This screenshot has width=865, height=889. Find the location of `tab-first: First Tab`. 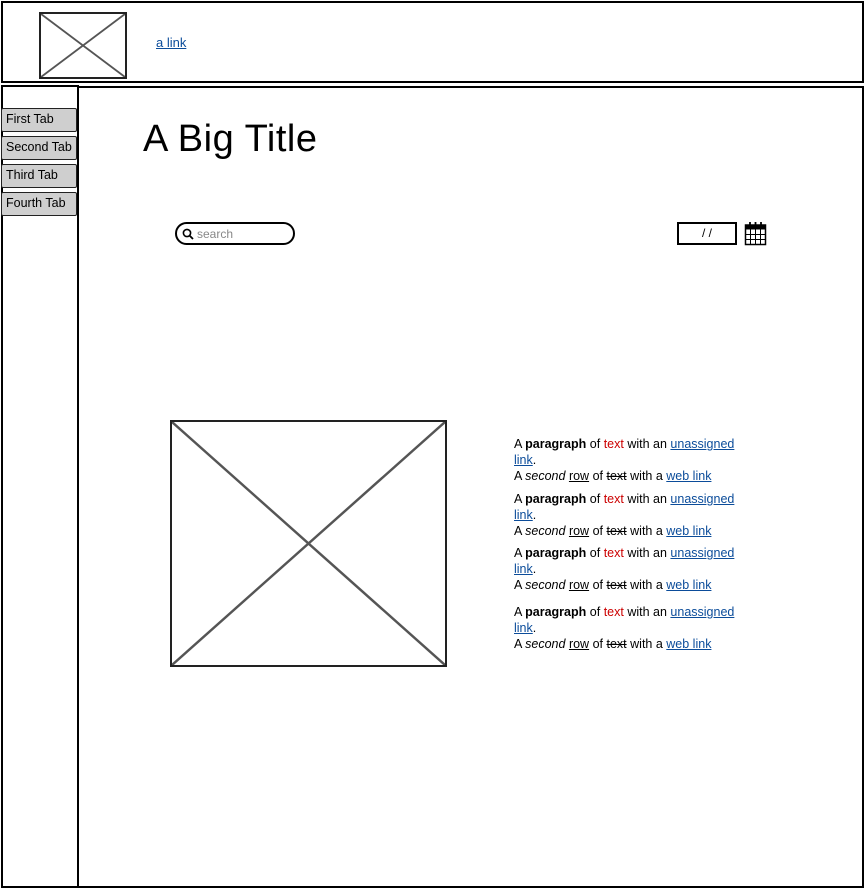

tab-first: First Tab is located at coordinates (39, 120).